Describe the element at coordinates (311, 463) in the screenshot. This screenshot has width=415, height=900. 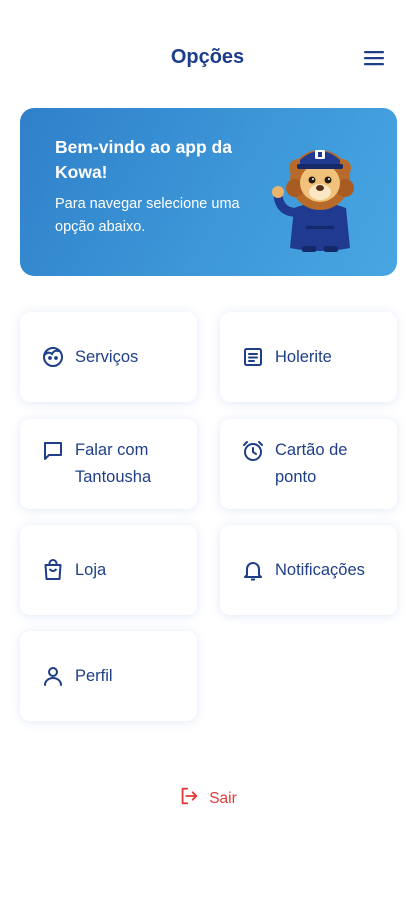
I see `menu-card-label: Cartão de ponto` at that location.